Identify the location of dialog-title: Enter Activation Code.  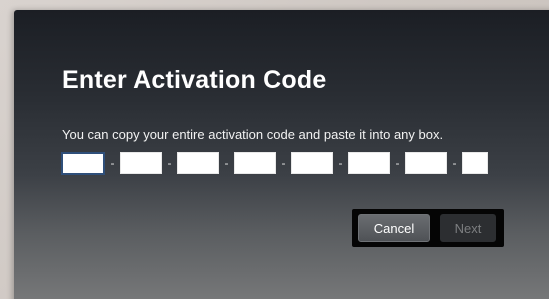
(194, 80).